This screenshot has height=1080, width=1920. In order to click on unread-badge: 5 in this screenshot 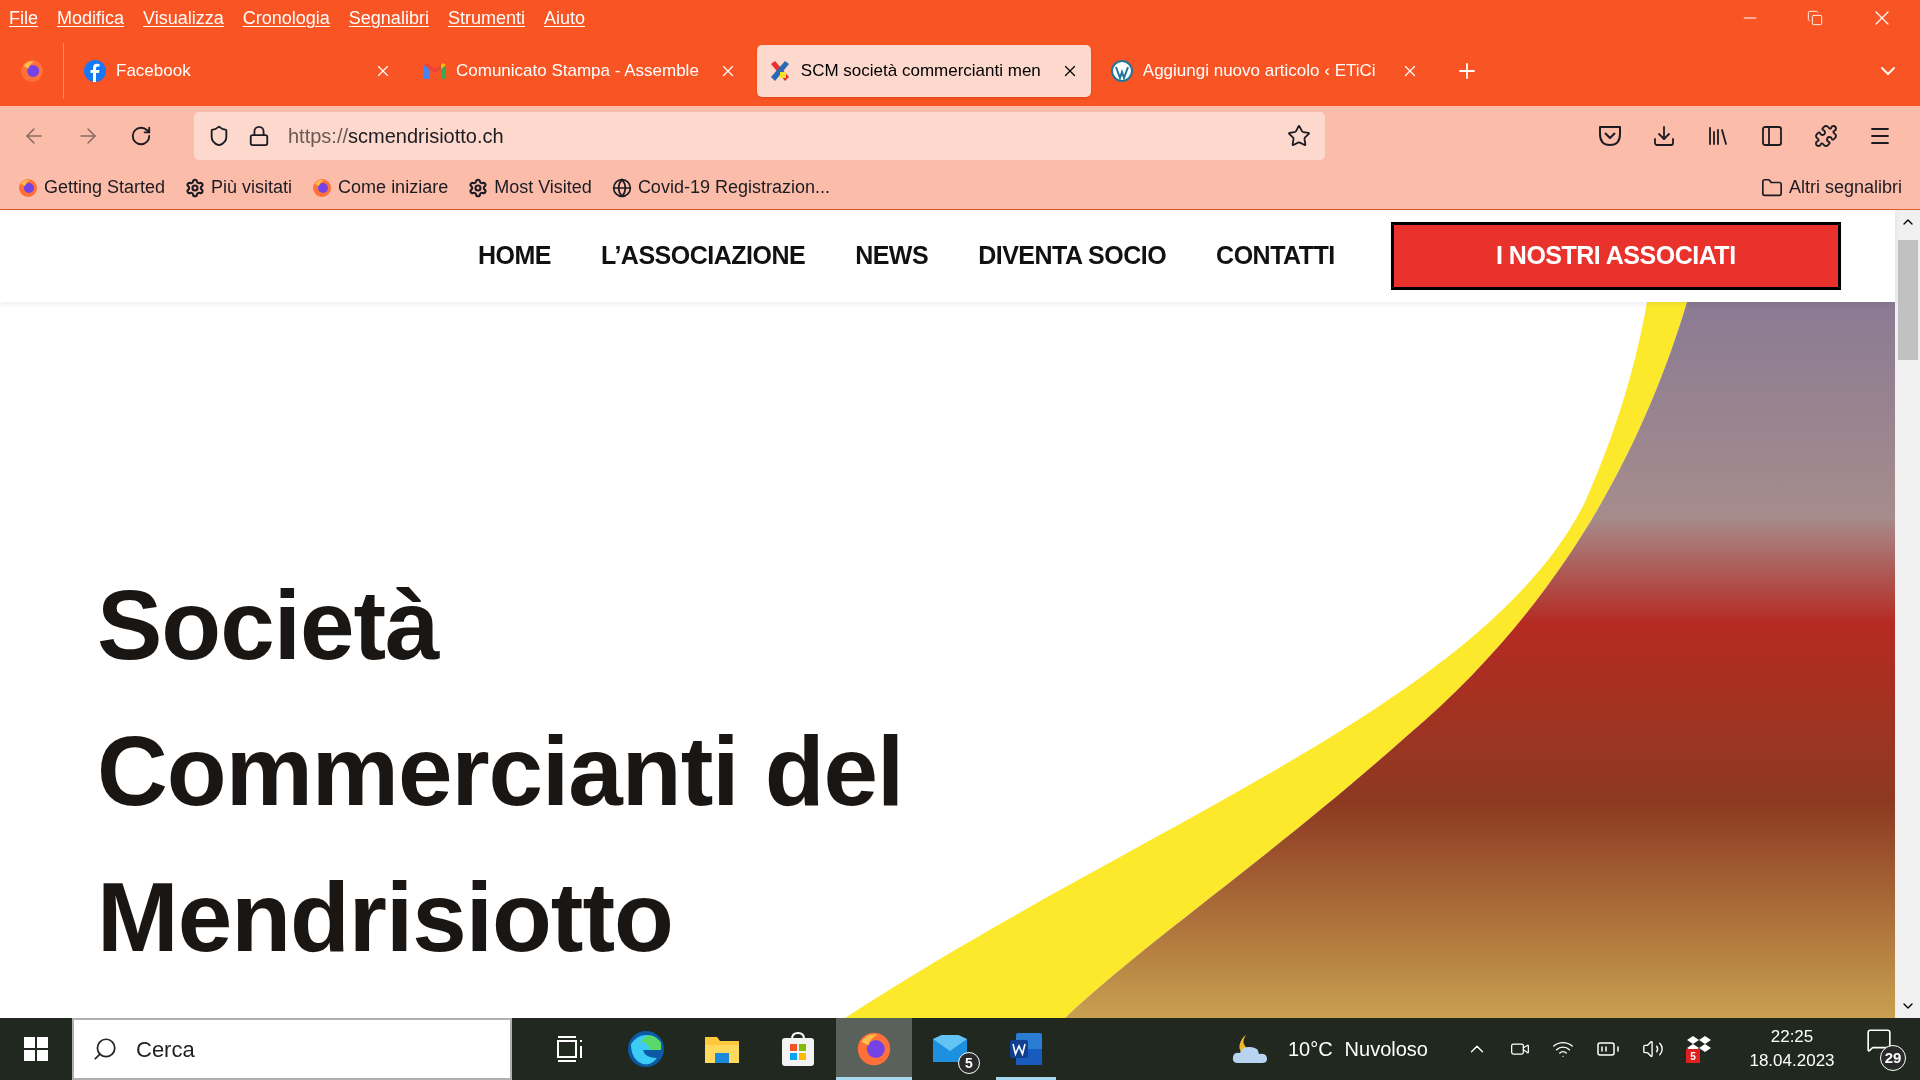, I will do `click(969, 1063)`.